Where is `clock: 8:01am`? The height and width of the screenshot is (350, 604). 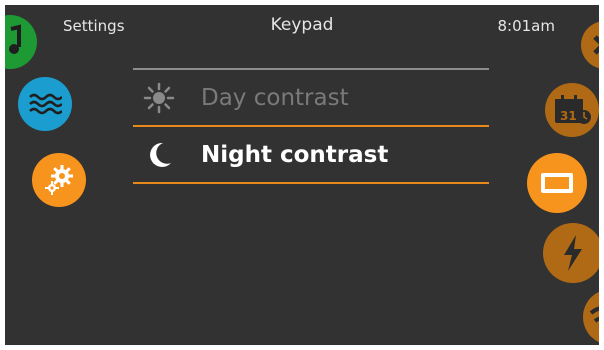
clock: 8:01am is located at coordinates (526, 26).